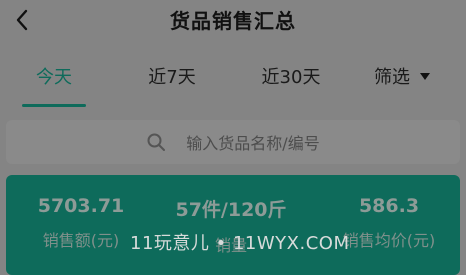 This screenshot has height=275, width=466. I want to click on search-placeholder: 输入货品名称/编号, so click(253, 143).